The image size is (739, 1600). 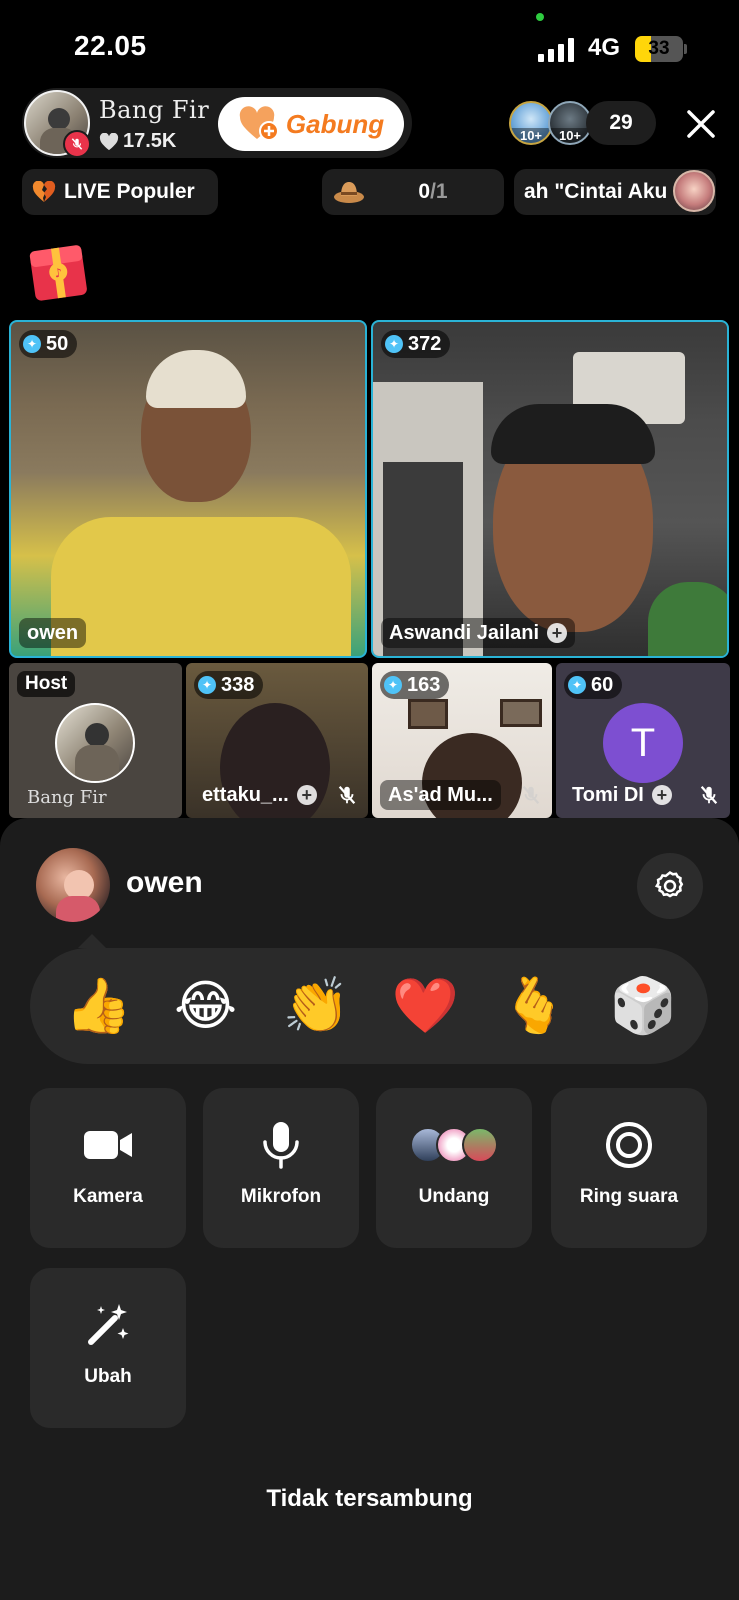 I want to click on microphone-button: Mikrofon, so click(x=281, y=1168).